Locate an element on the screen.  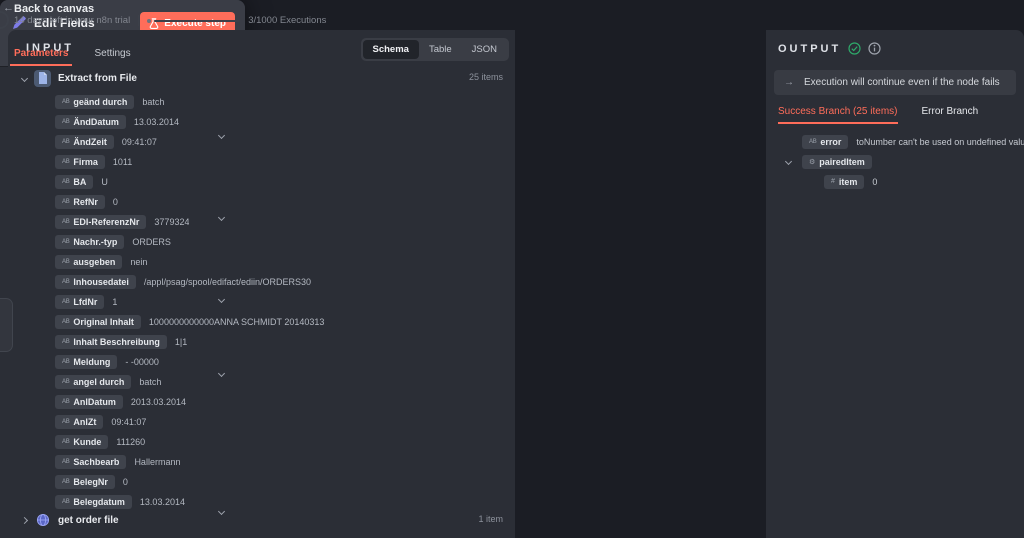
schema-field-row: AB LfdNr 1 is located at coordinates (280, 301).